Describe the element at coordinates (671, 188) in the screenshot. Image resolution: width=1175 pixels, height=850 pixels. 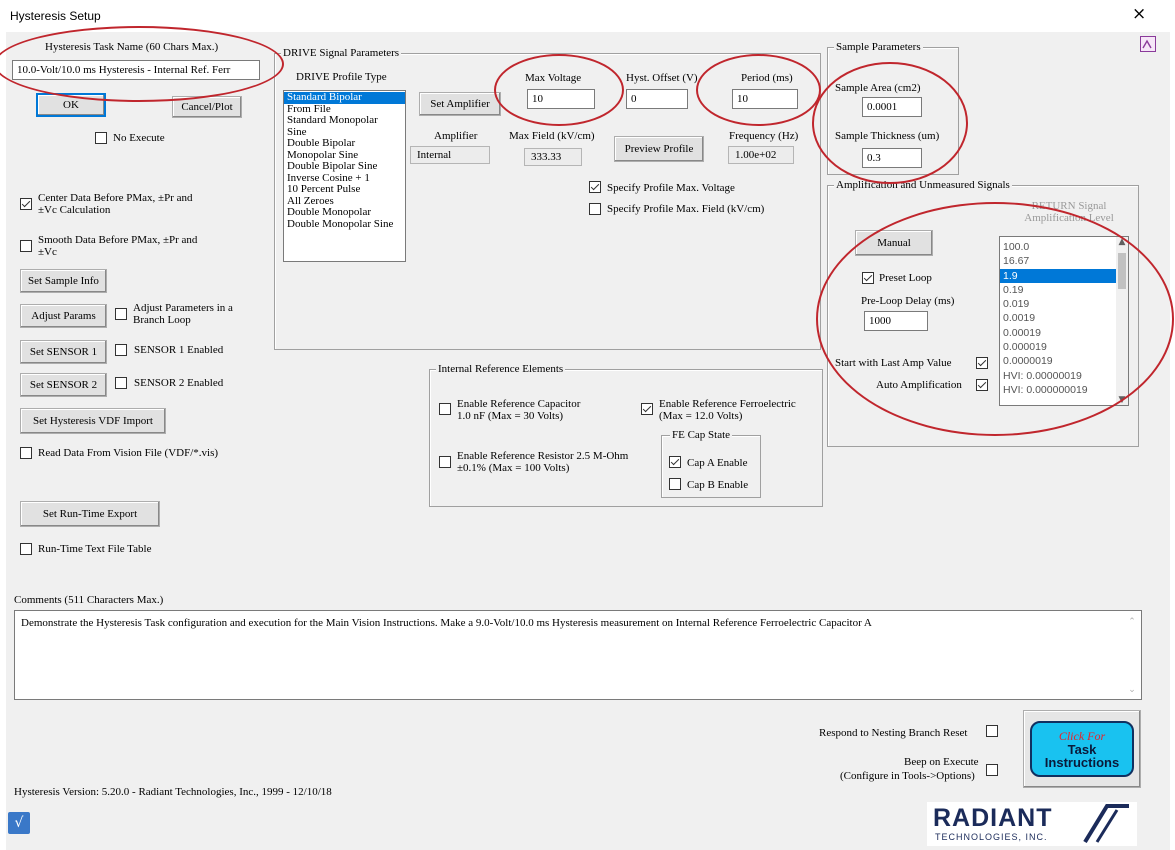
I see `specify-max-voltage-label: Specify Profile Max. Voltage` at that location.